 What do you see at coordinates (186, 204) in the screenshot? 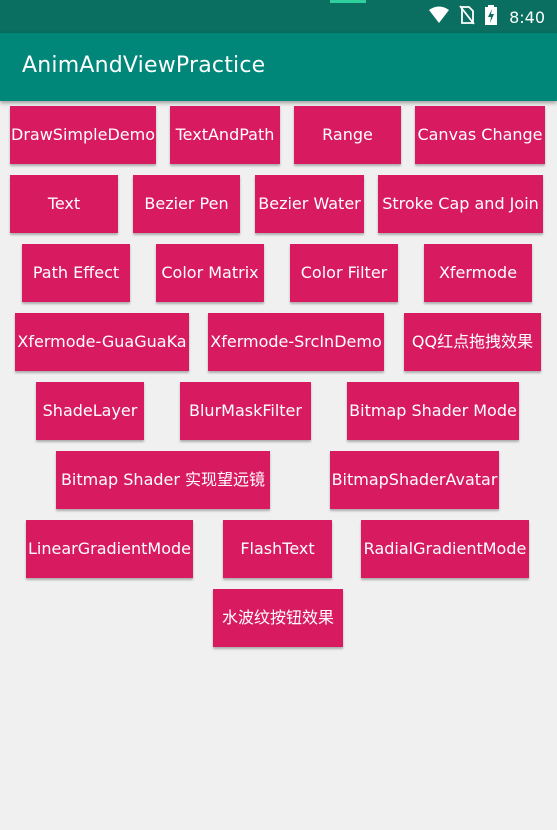
I see `bezier-pen-button: Bezier Pen` at bounding box center [186, 204].